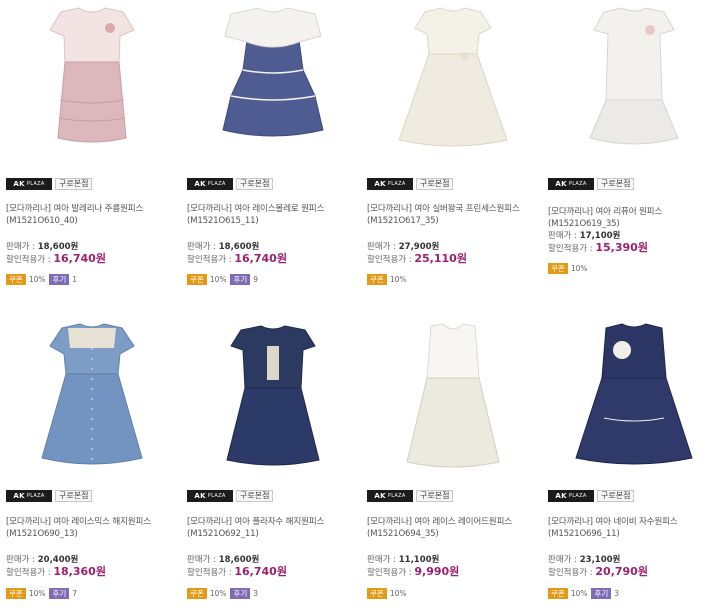 The width and height of the screenshot is (720, 614). What do you see at coordinates (256, 593) in the screenshot?
I see `review-count: 3` at bounding box center [256, 593].